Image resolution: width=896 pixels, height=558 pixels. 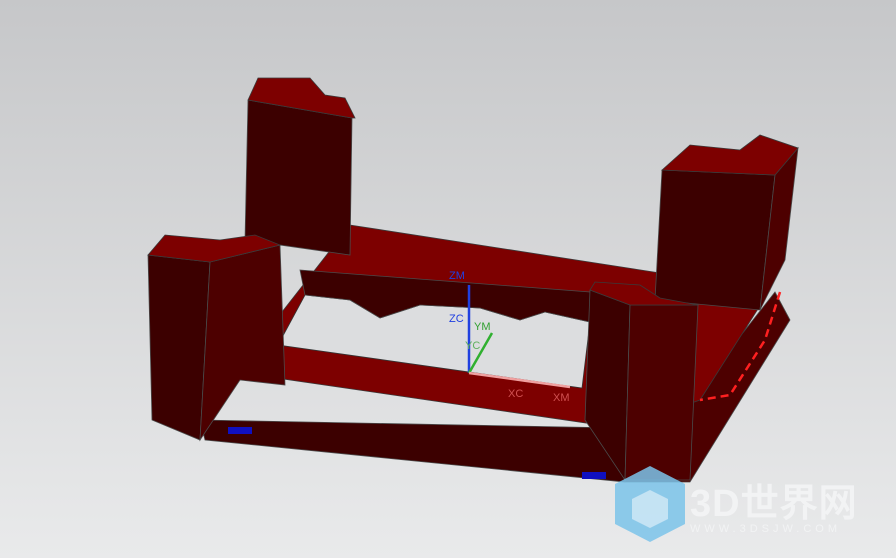 What do you see at coordinates (515, 394) in the screenshot?
I see `axis-label-xc: XC` at bounding box center [515, 394].